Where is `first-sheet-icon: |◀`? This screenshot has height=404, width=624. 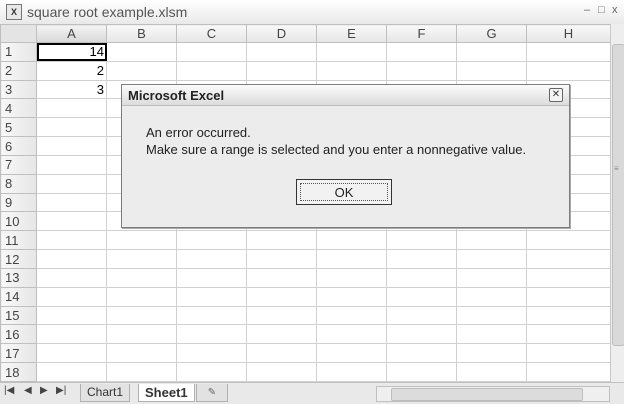 first-sheet-icon: |◀ is located at coordinates (9, 390).